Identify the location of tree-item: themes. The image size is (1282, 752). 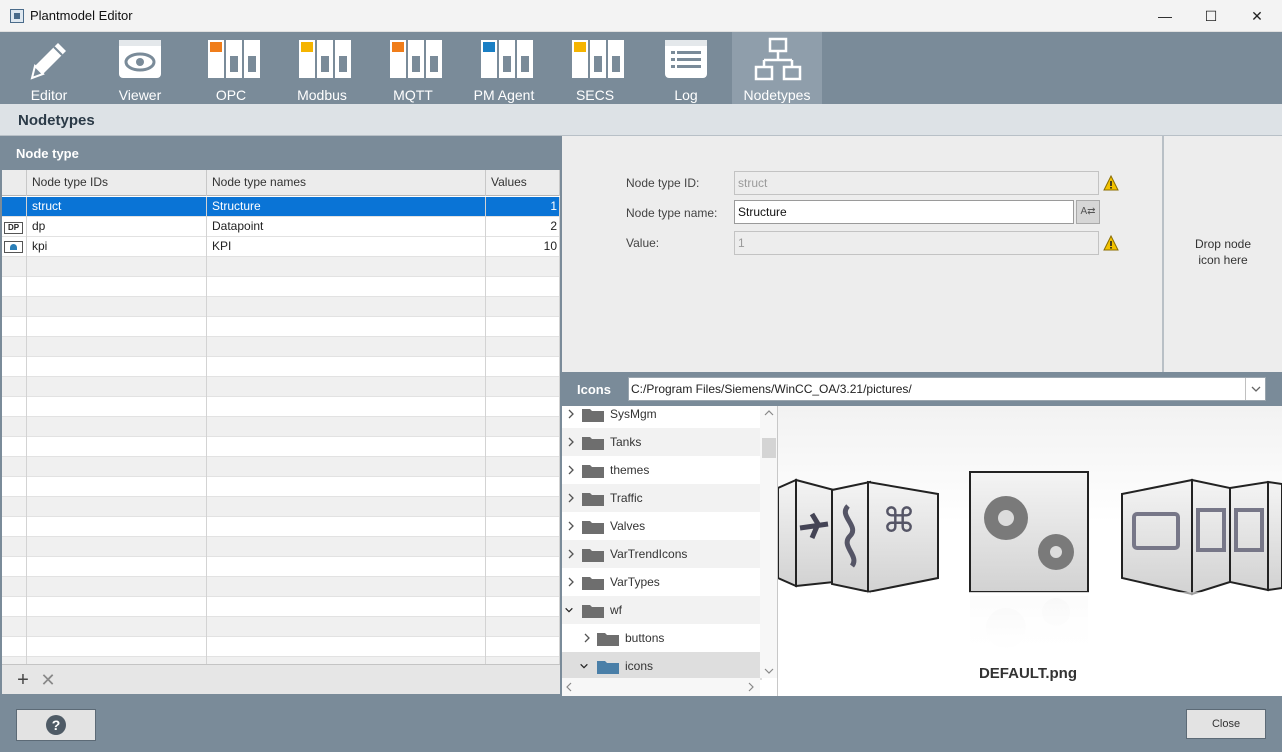
(662, 470).